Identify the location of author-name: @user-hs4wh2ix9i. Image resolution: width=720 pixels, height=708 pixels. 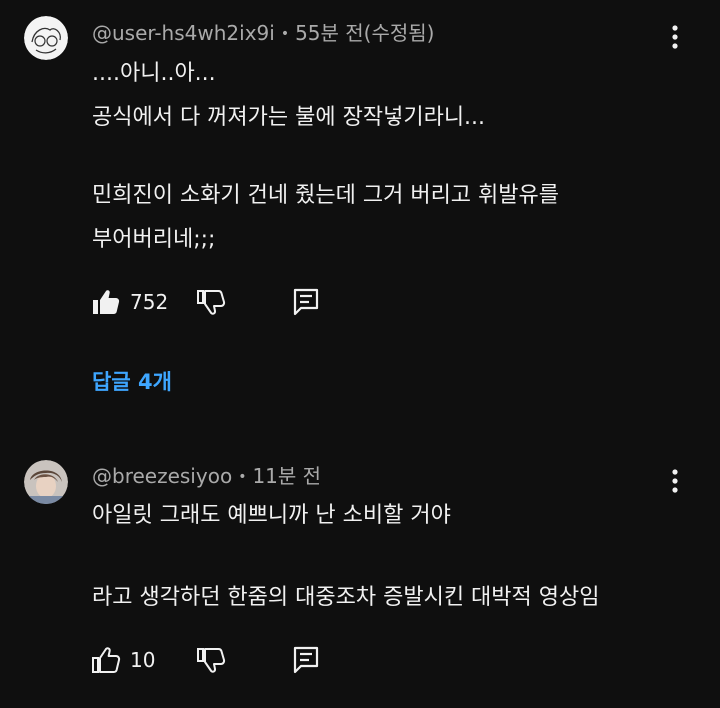
(183, 33).